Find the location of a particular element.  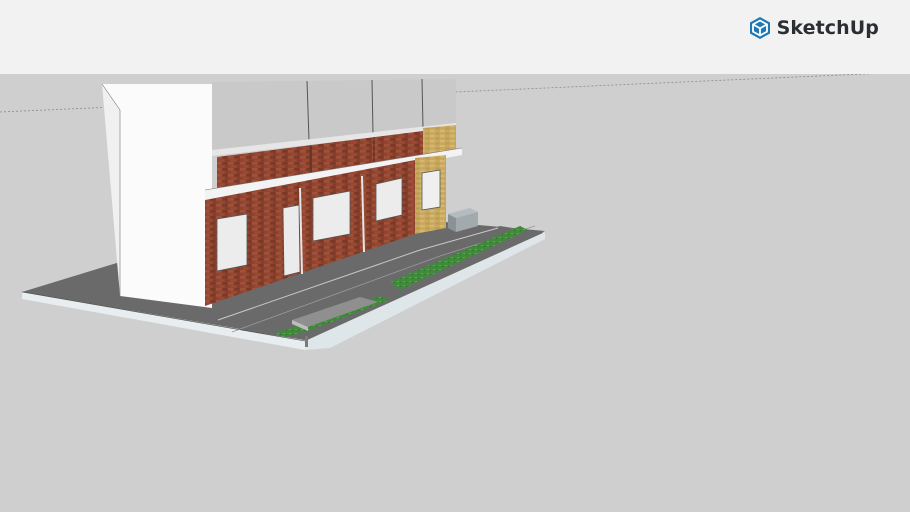

top-bar: SketchUp is located at coordinates (455, 37).